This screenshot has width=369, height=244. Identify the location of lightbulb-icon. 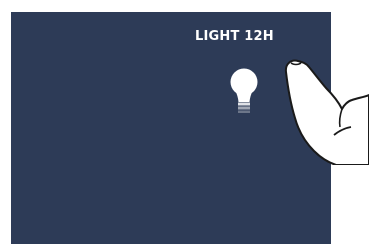
(244, 90).